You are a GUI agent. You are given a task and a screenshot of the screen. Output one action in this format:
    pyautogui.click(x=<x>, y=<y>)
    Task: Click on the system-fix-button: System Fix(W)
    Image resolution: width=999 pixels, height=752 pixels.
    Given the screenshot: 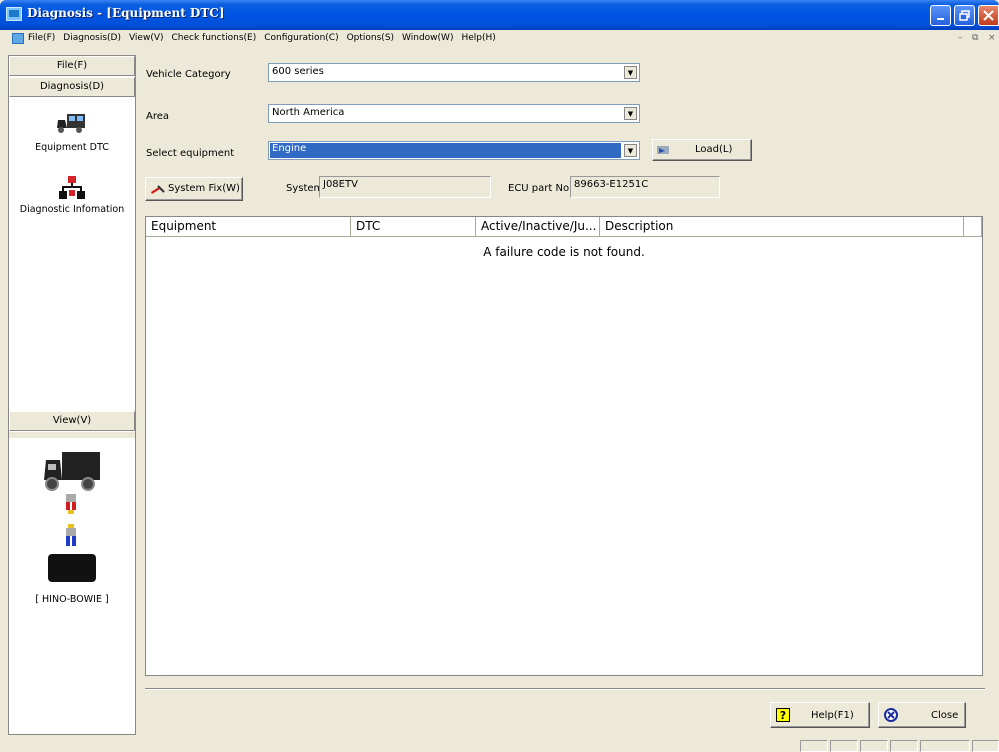 What is the action you would take?
    pyautogui.click(x=194, y=189)
    